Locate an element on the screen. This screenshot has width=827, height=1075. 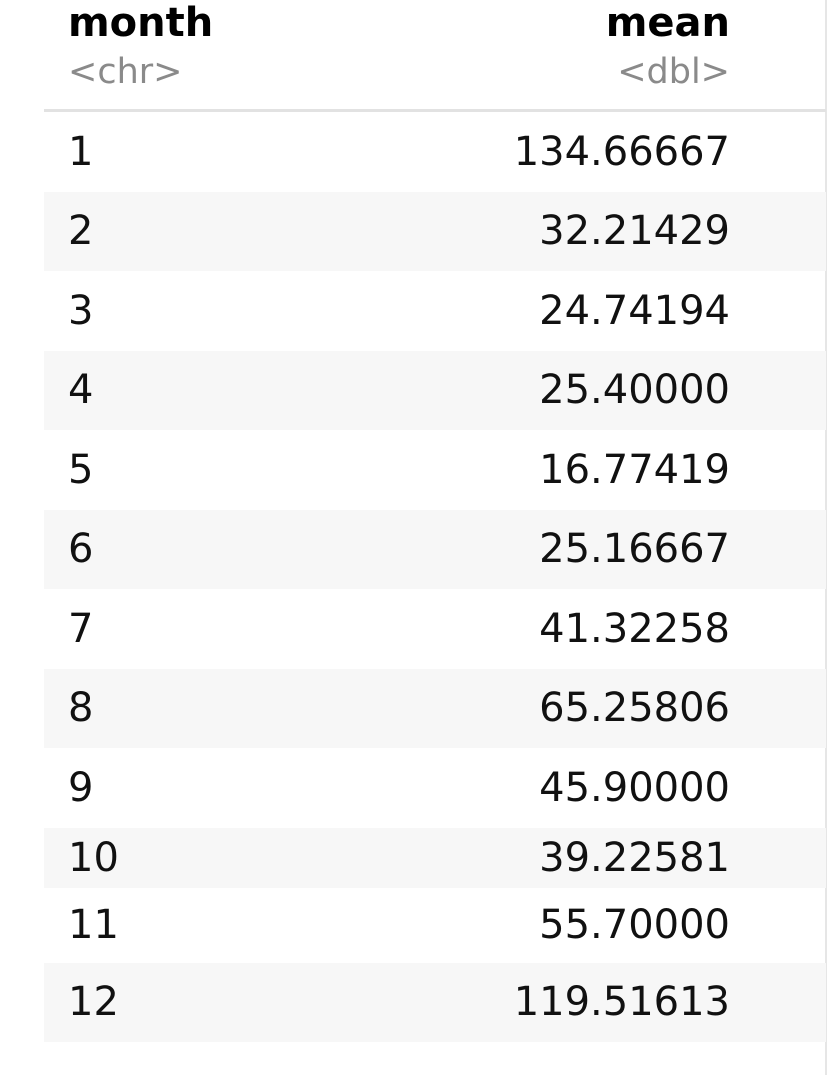
column-type-month: <chr> is located at coordinates (125, 72).